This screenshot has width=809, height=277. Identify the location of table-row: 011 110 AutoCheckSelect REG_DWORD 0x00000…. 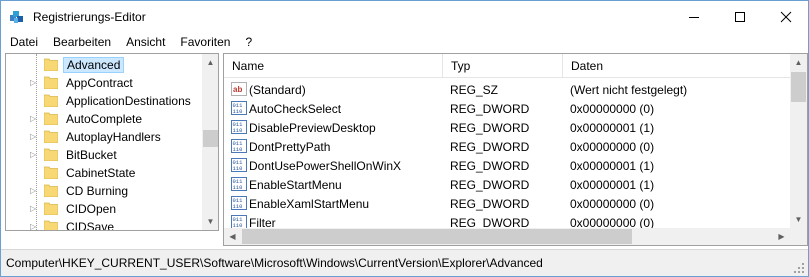
(507, 108).